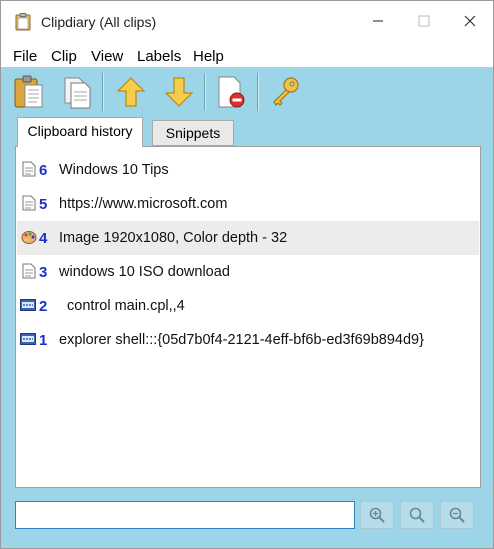  I want to click on tab-snippets: Snippets, so click(193, 133).